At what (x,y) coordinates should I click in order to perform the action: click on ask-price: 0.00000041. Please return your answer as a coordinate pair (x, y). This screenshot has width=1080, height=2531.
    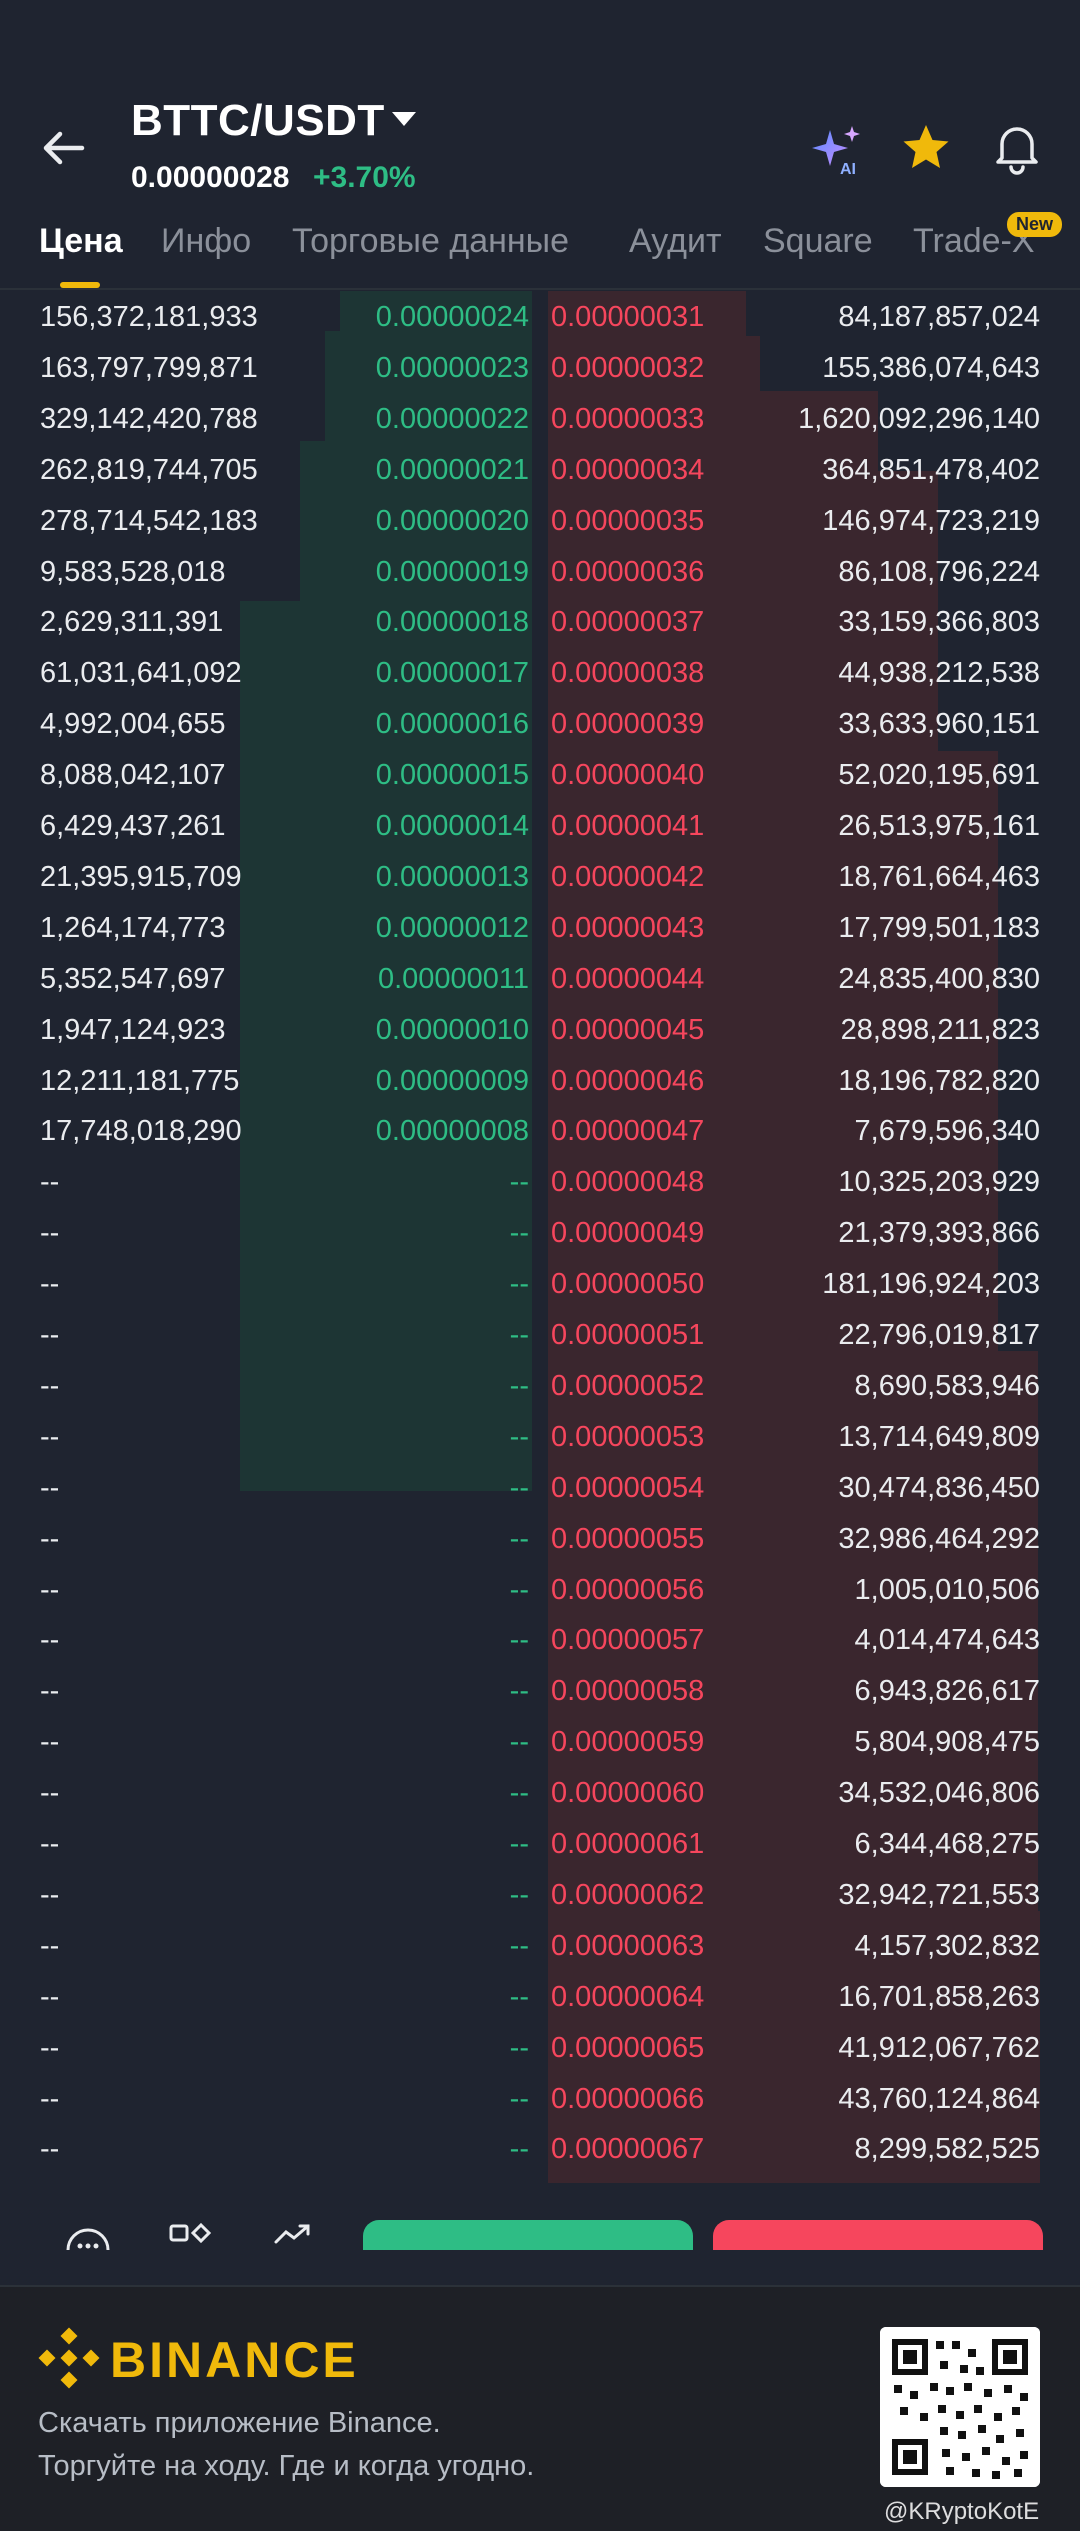
    Looking at the image, I should click on (628, 826).